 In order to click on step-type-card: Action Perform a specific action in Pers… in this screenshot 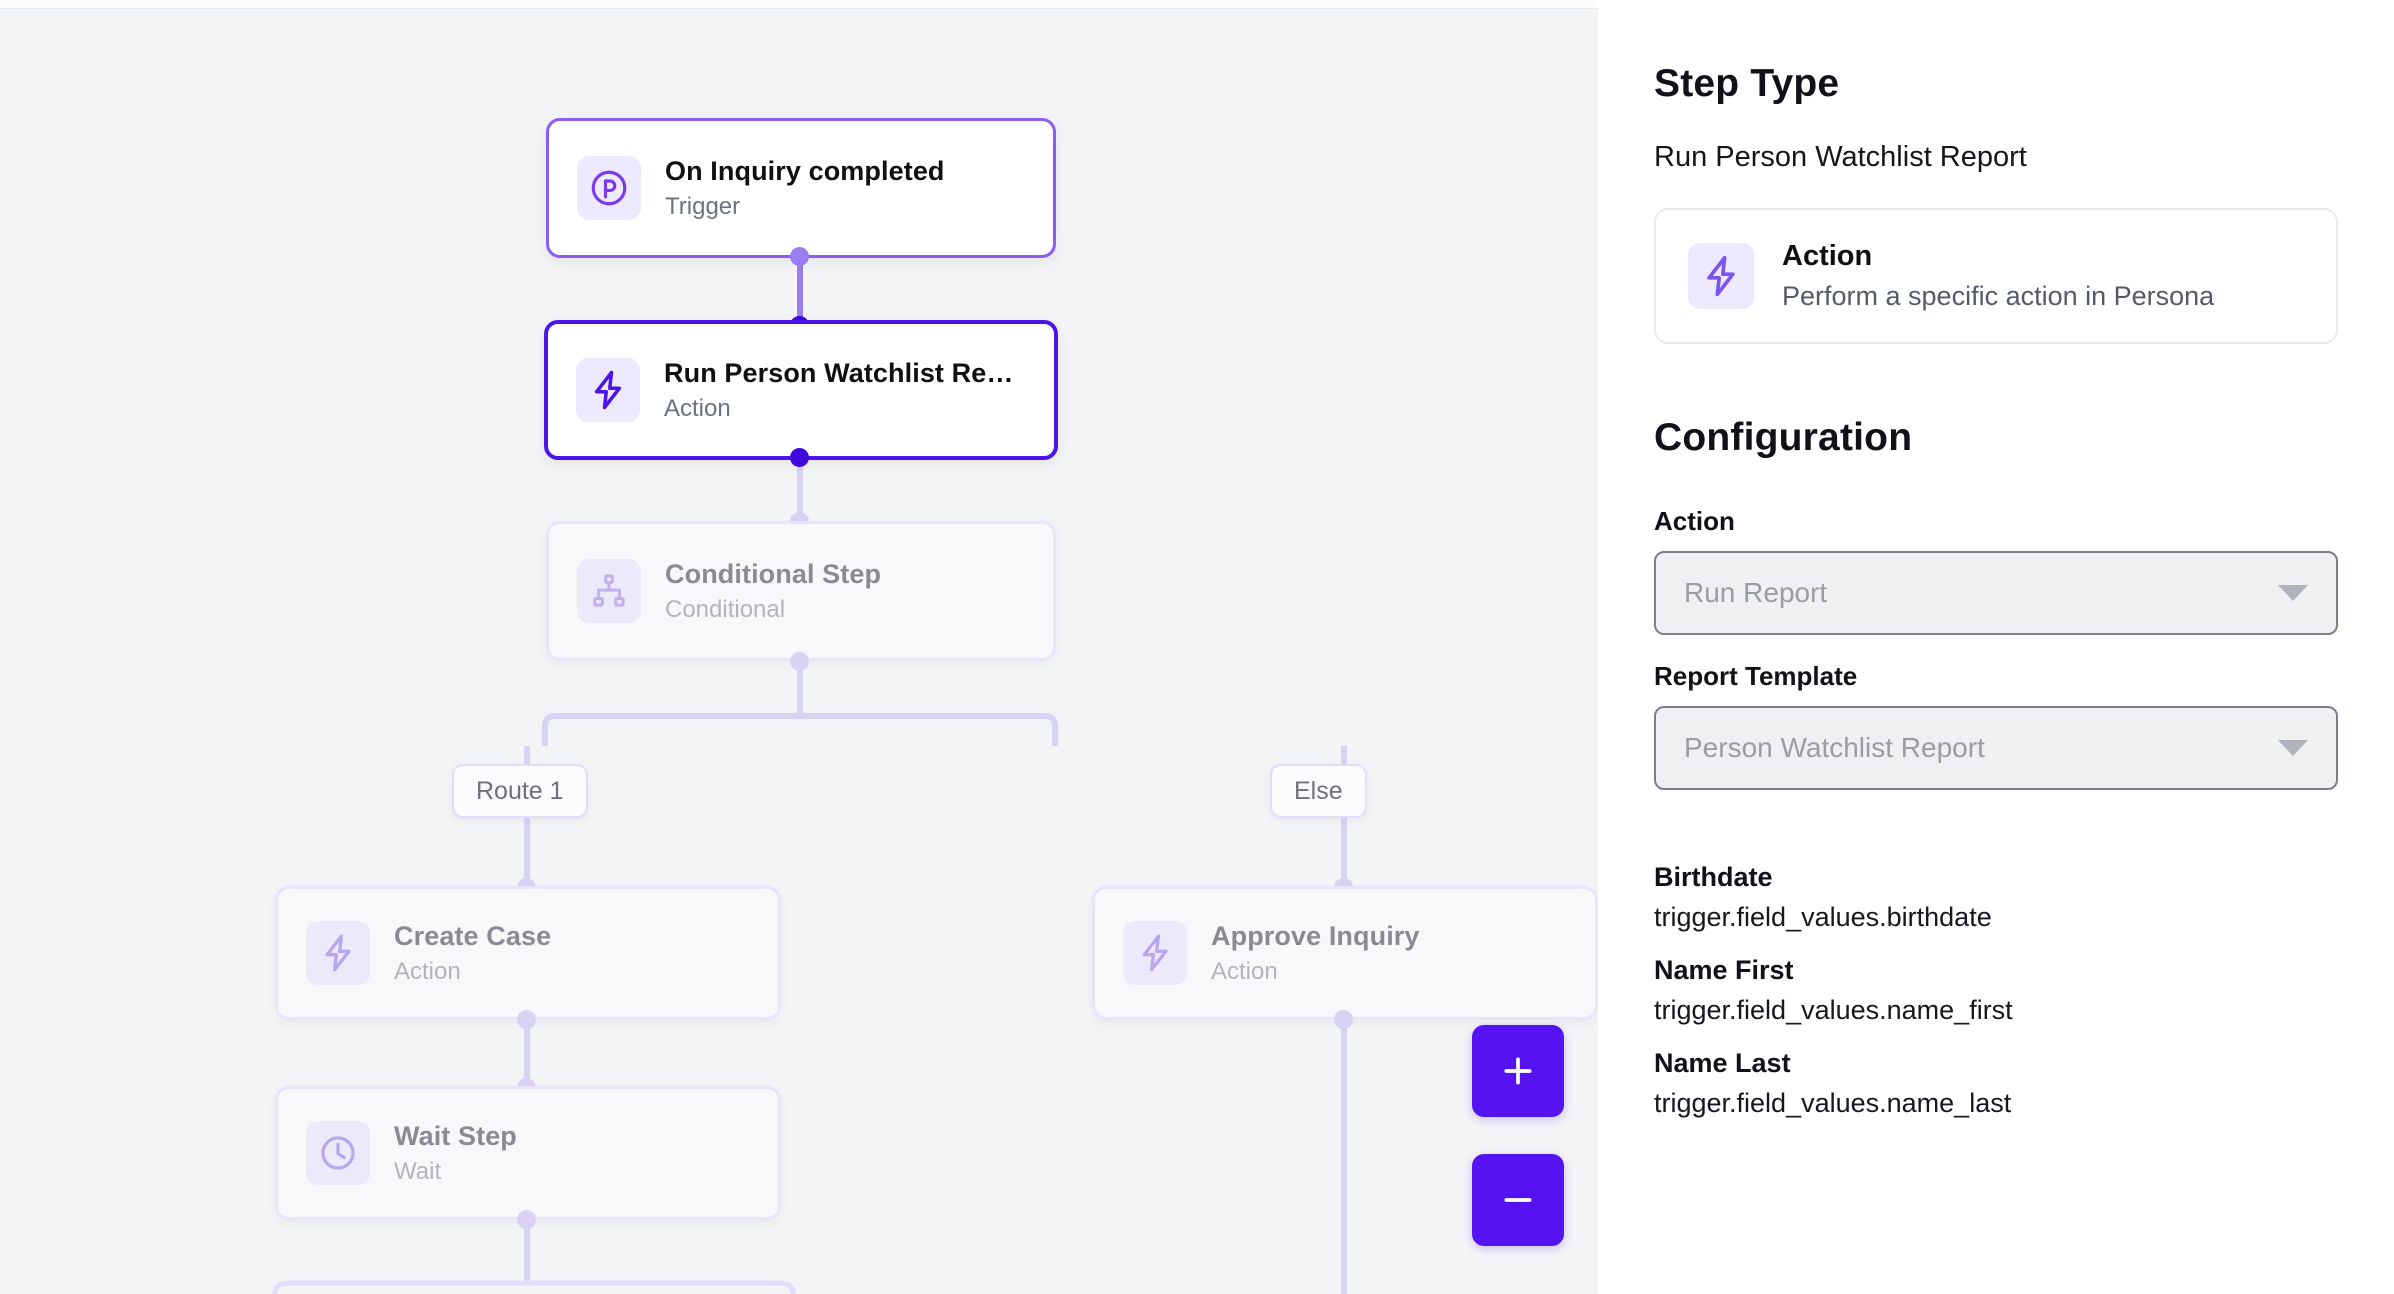, I will do `click(1996, 276)`.